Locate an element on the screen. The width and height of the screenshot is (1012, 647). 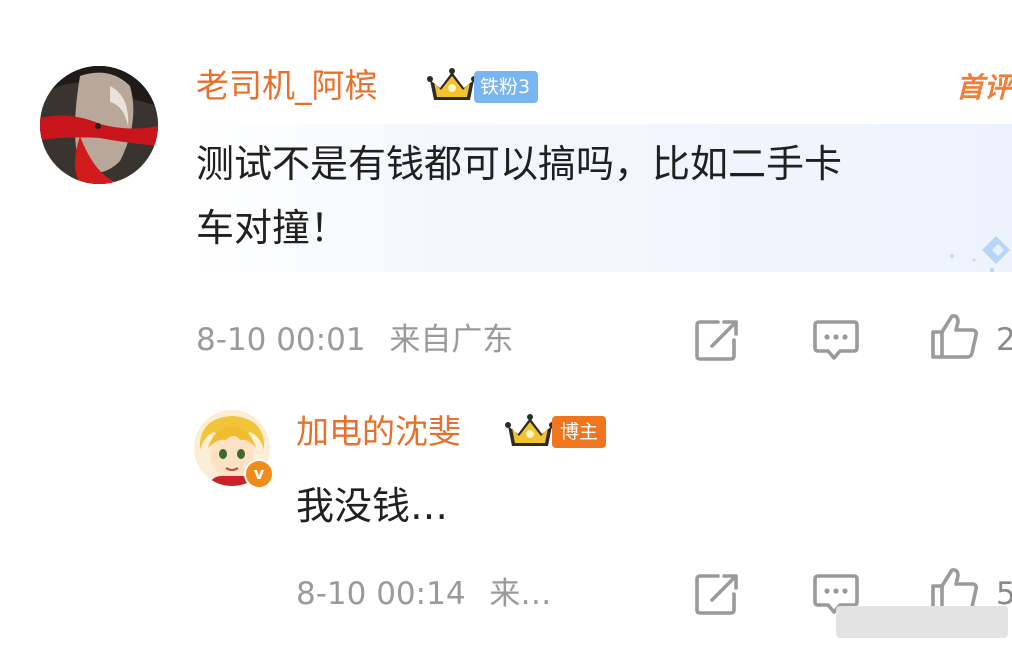
comment-icon is located at coordinates (836, 340).